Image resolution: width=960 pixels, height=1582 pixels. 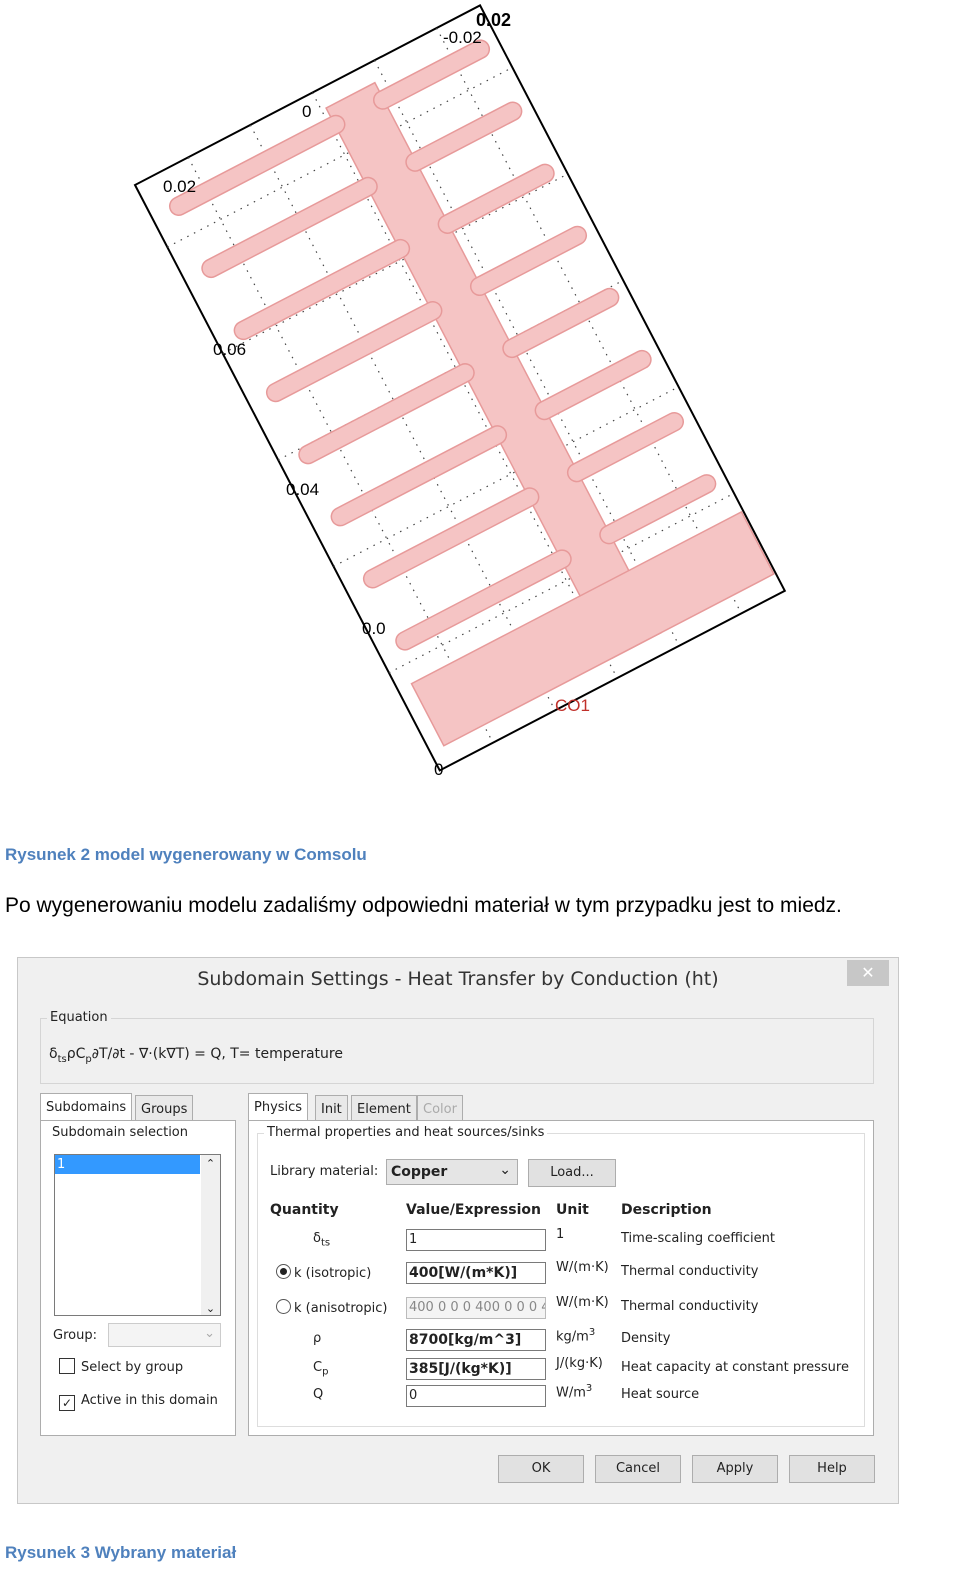 I want to click on quantity-cell: Q, so click(x=318, y=1394).